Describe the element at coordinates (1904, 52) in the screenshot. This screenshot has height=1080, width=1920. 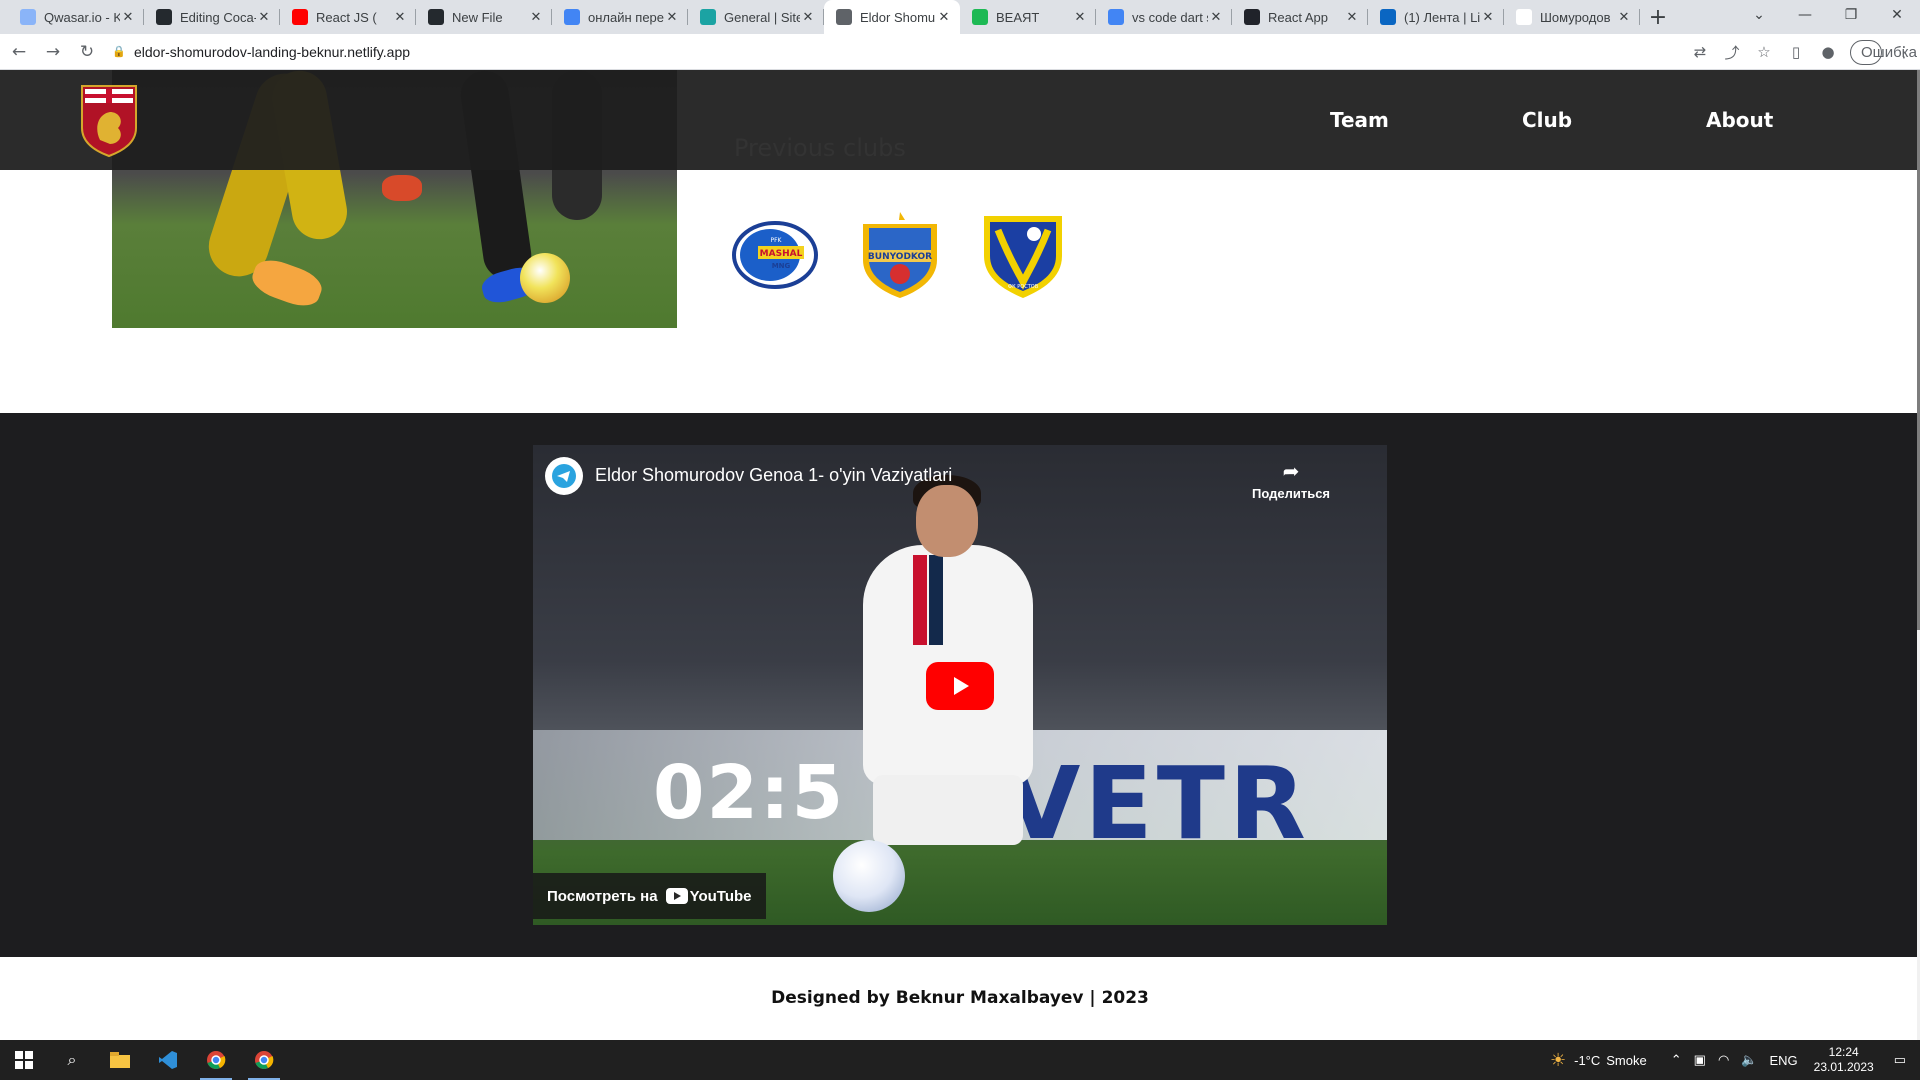
I see `menu-kebab-icon: ⋮` at that location.